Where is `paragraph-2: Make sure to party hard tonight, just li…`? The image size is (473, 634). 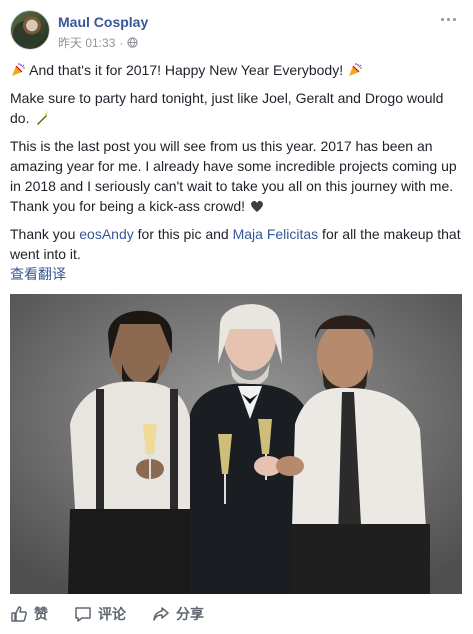 paragraph-2: Make sure to party hard tonight, just li… is located at coordinates (236, 108).